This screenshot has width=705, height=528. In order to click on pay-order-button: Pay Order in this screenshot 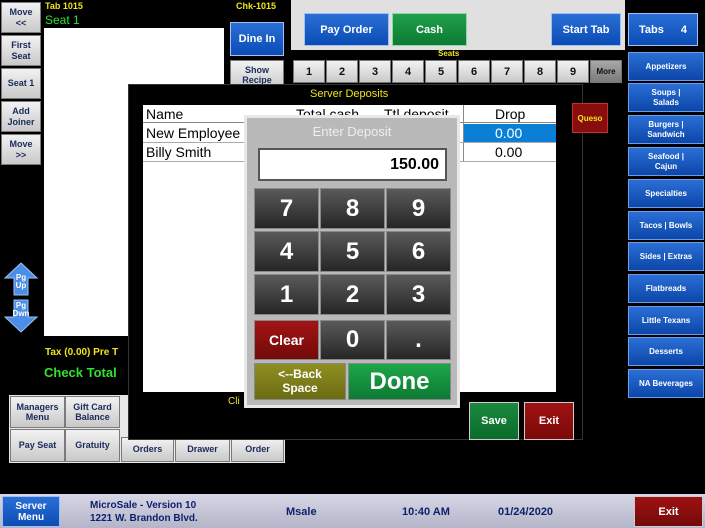, I will do `click(346, 29)`.